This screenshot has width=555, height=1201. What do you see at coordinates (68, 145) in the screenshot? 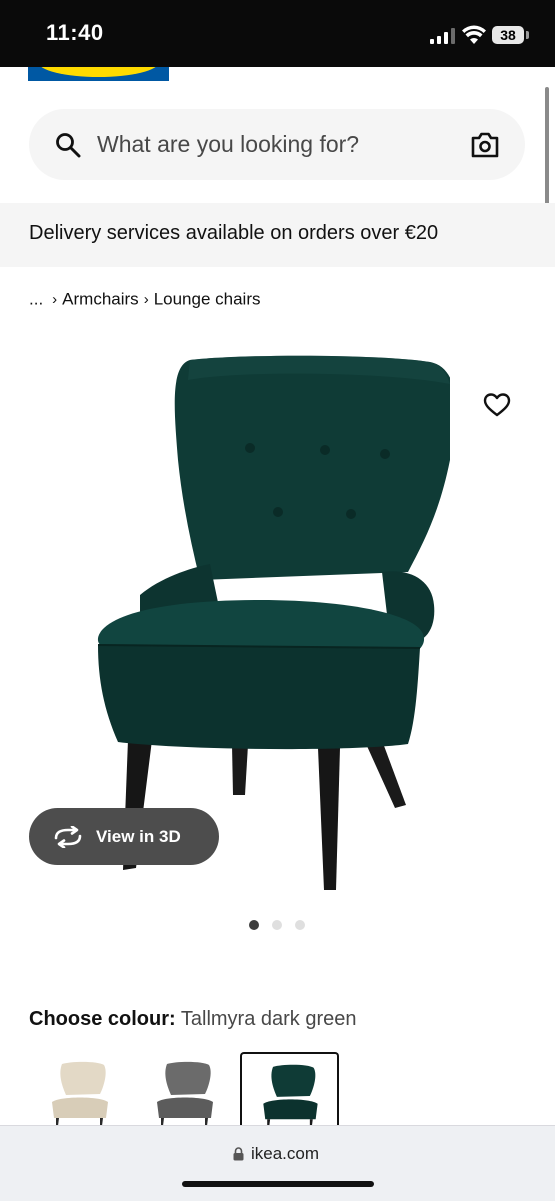
I see `search-icon` at bounding box center [68, 145].